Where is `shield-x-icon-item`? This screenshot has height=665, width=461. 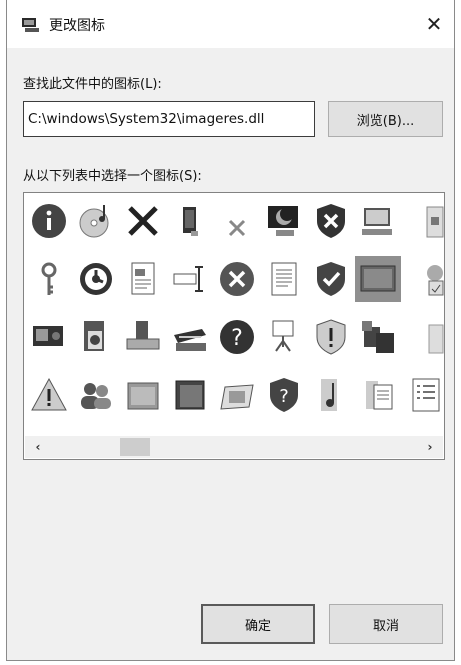 shield-x-icon-item is located at coordinates (331, 221).